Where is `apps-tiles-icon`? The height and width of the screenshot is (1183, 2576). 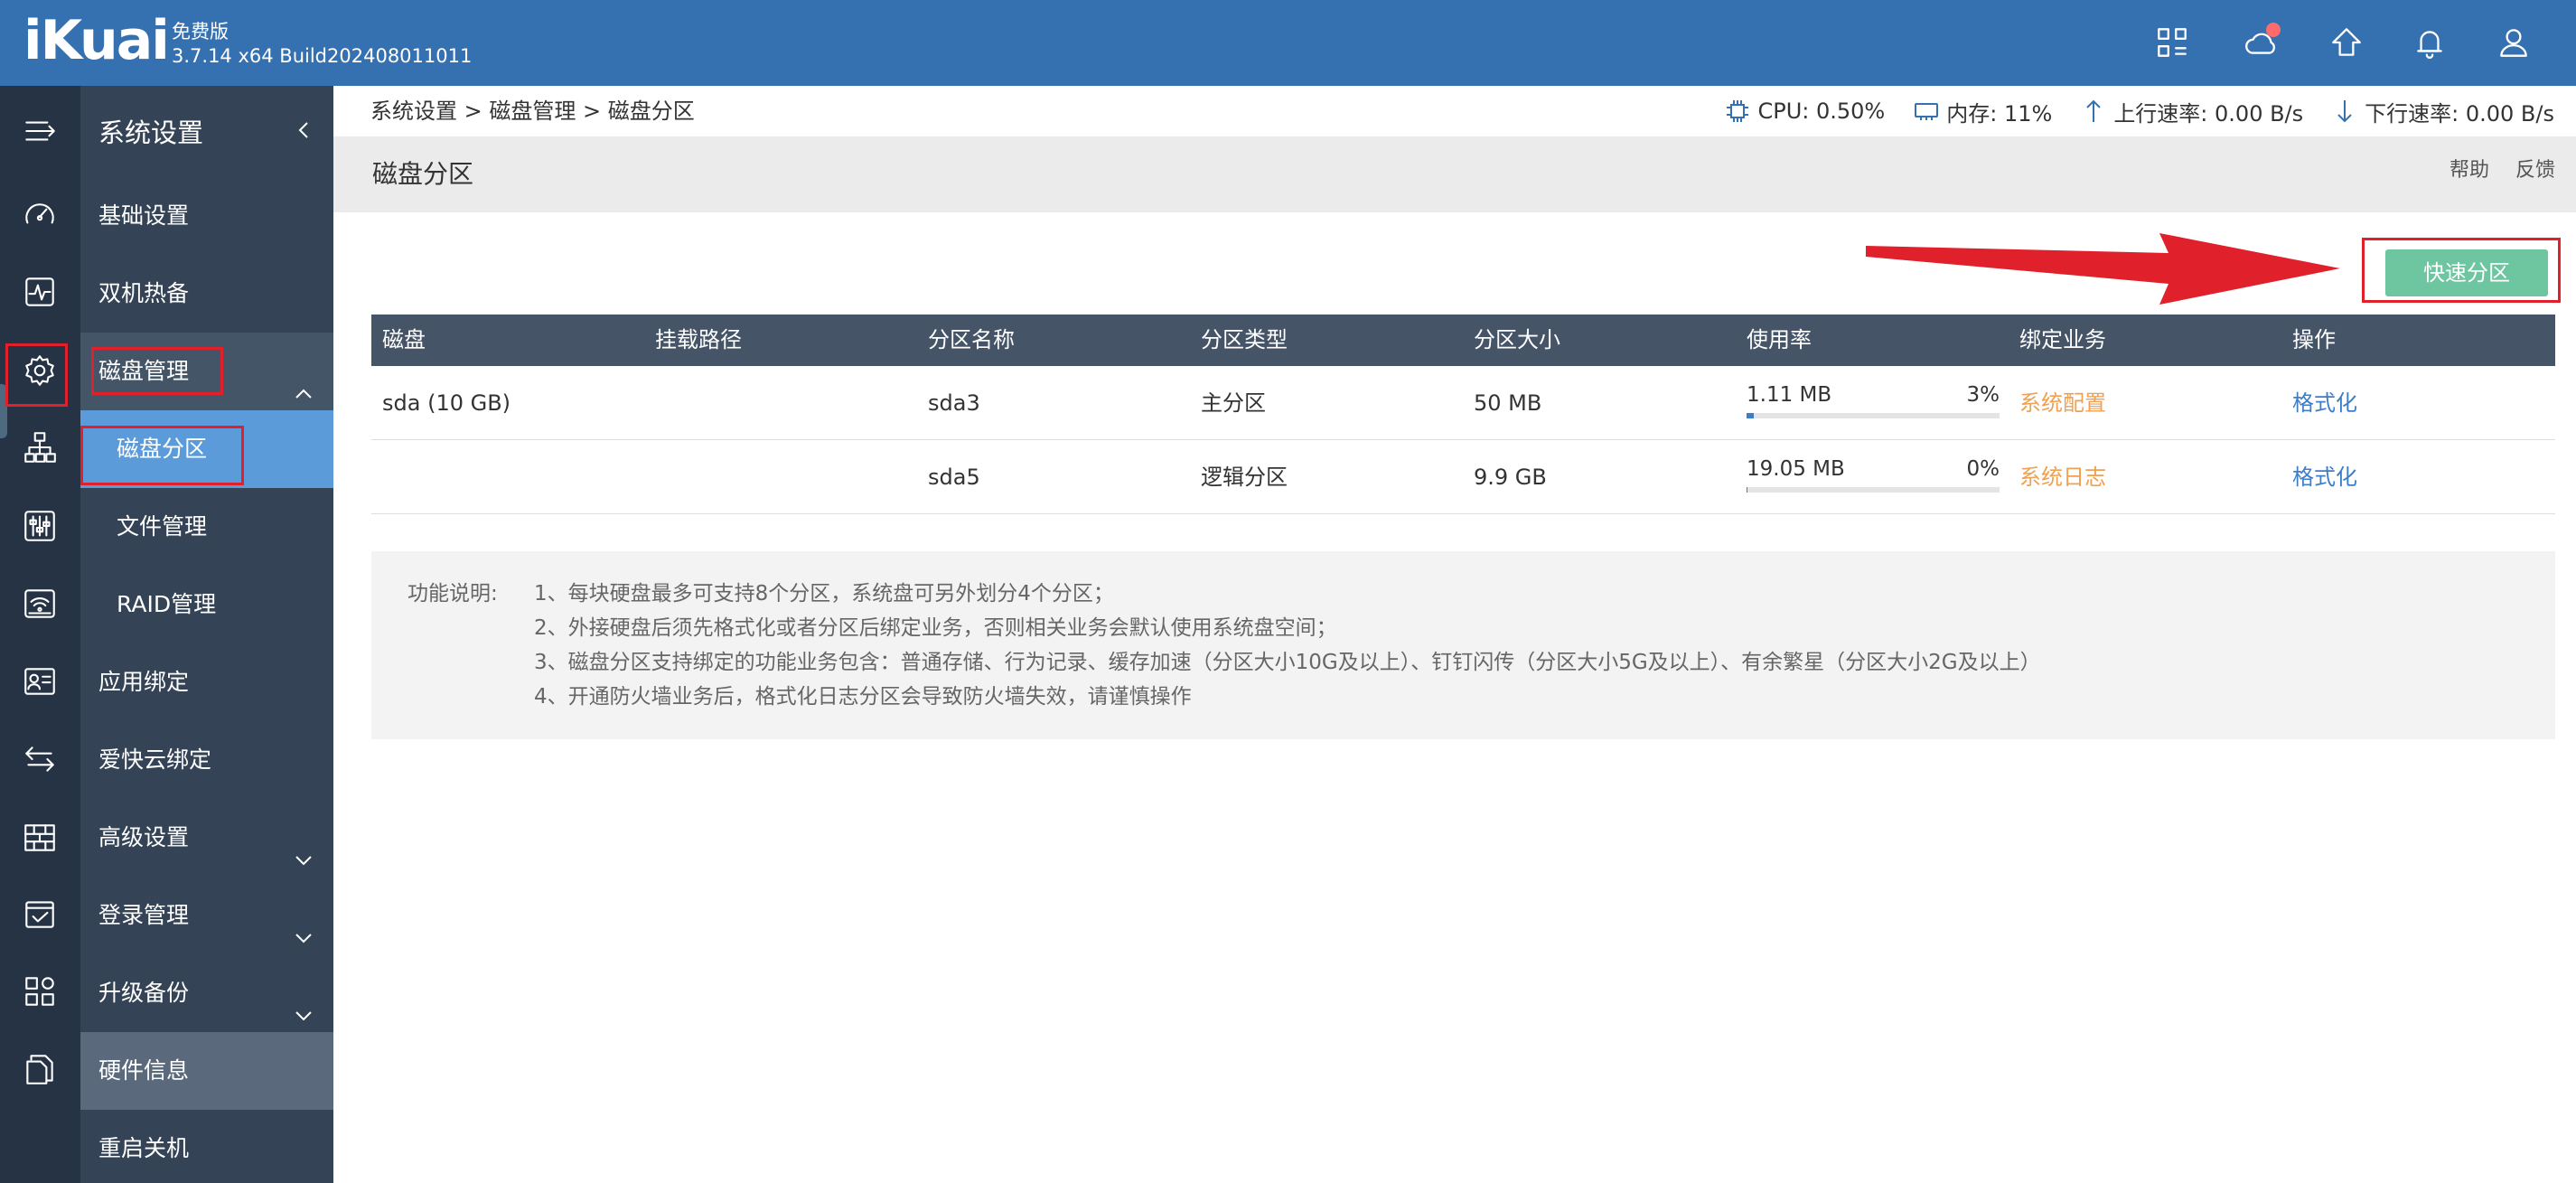 apps-tiles-icon is located at coordinates (40, 991).